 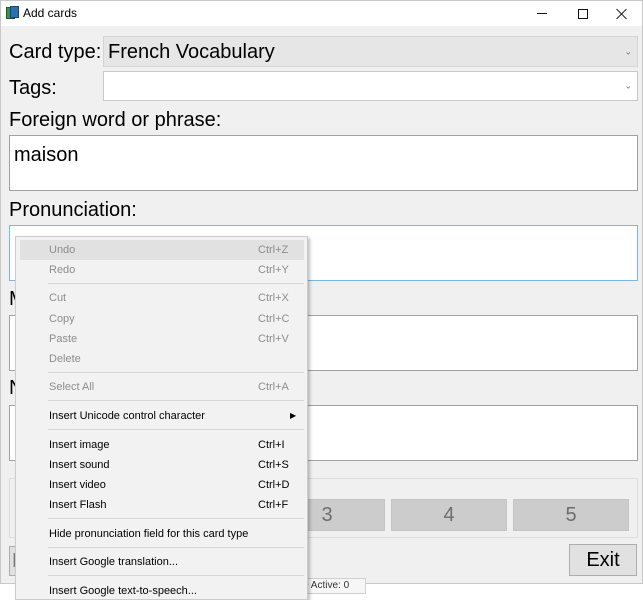 What do you see at coordinates (162, 485) in the screenshot?
I see `menu-item-insert-video: Insert video Ctrl+D` at bounding box center [162, 485].